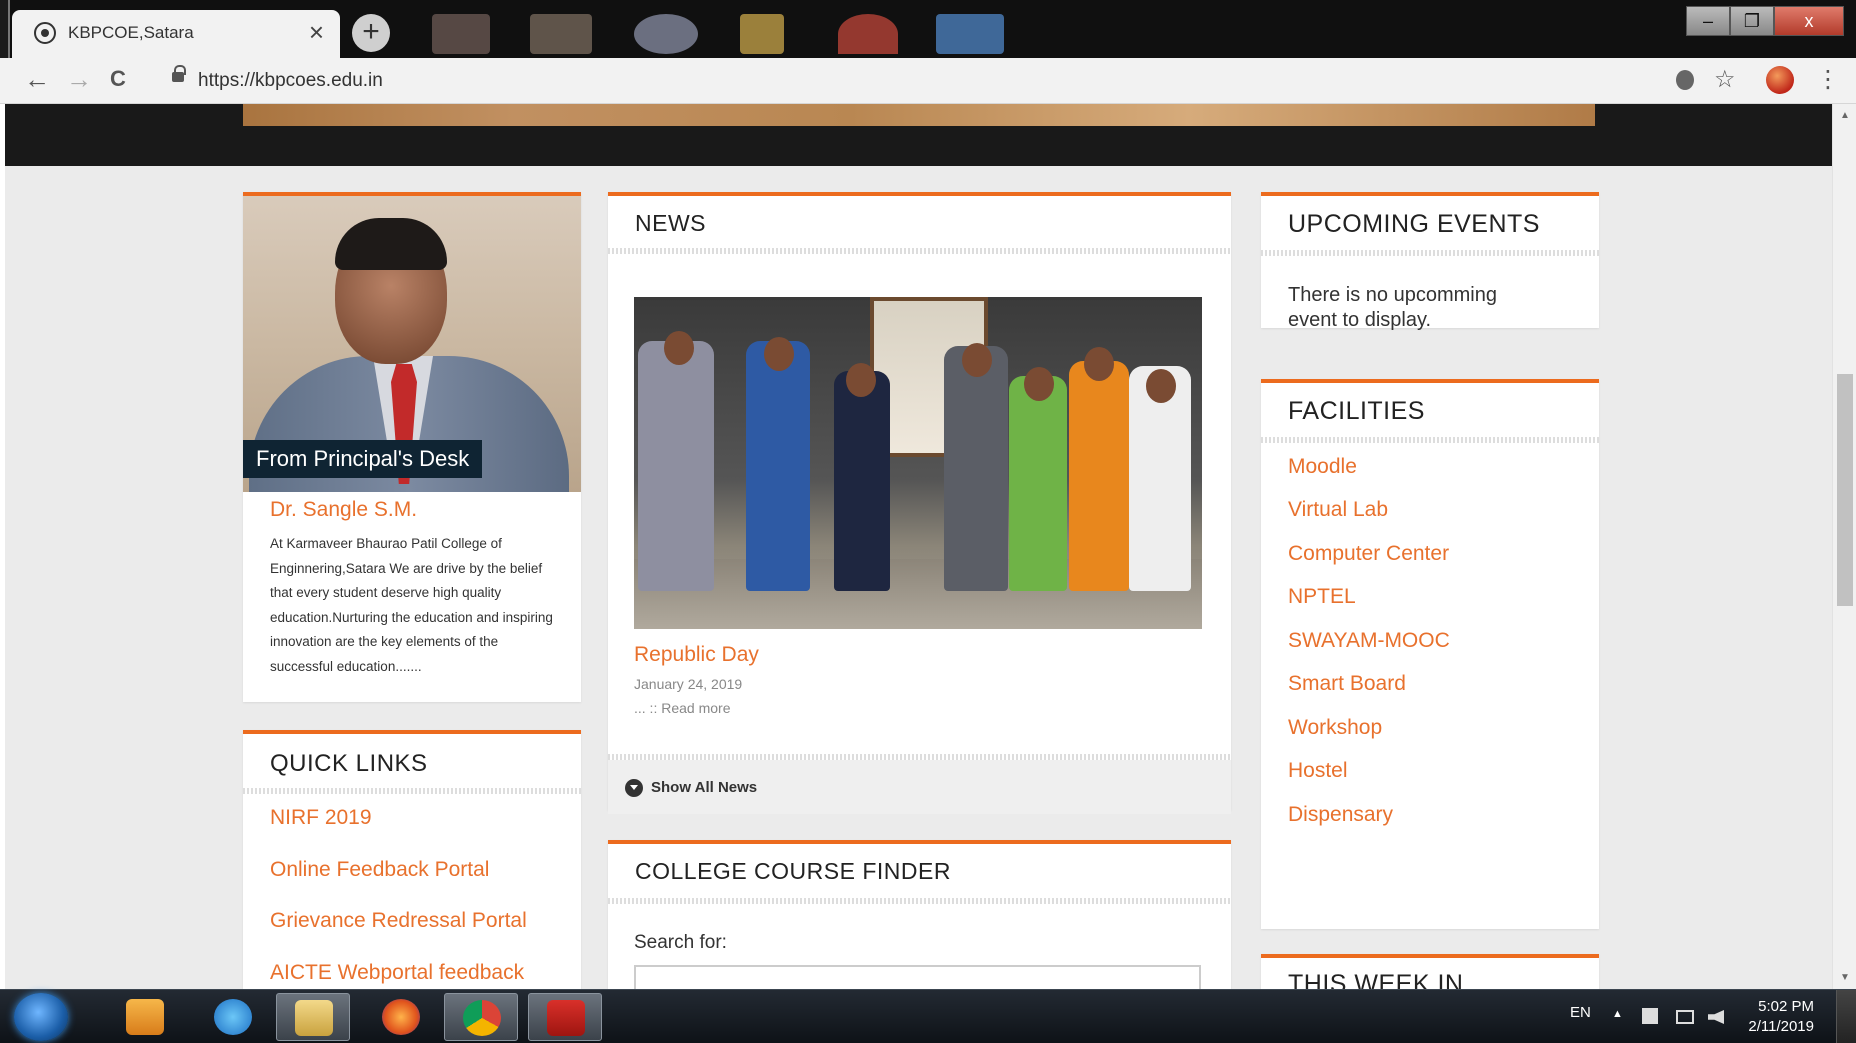 The image size is (1856, 1043). What do you see at coordinates (1708, 21) in the screenshot?
I see `minimize-button: –` at bounding box center [1708, 21].